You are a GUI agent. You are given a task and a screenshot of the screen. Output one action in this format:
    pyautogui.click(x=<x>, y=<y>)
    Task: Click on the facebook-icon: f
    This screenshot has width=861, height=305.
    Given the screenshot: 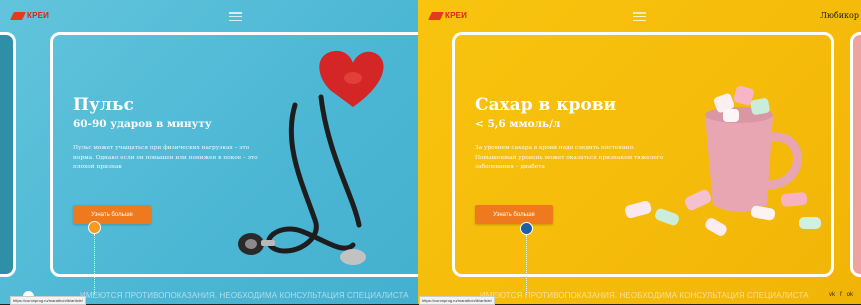 What is the action you would take?
    pyautogui.click(x=841, y=295)
    